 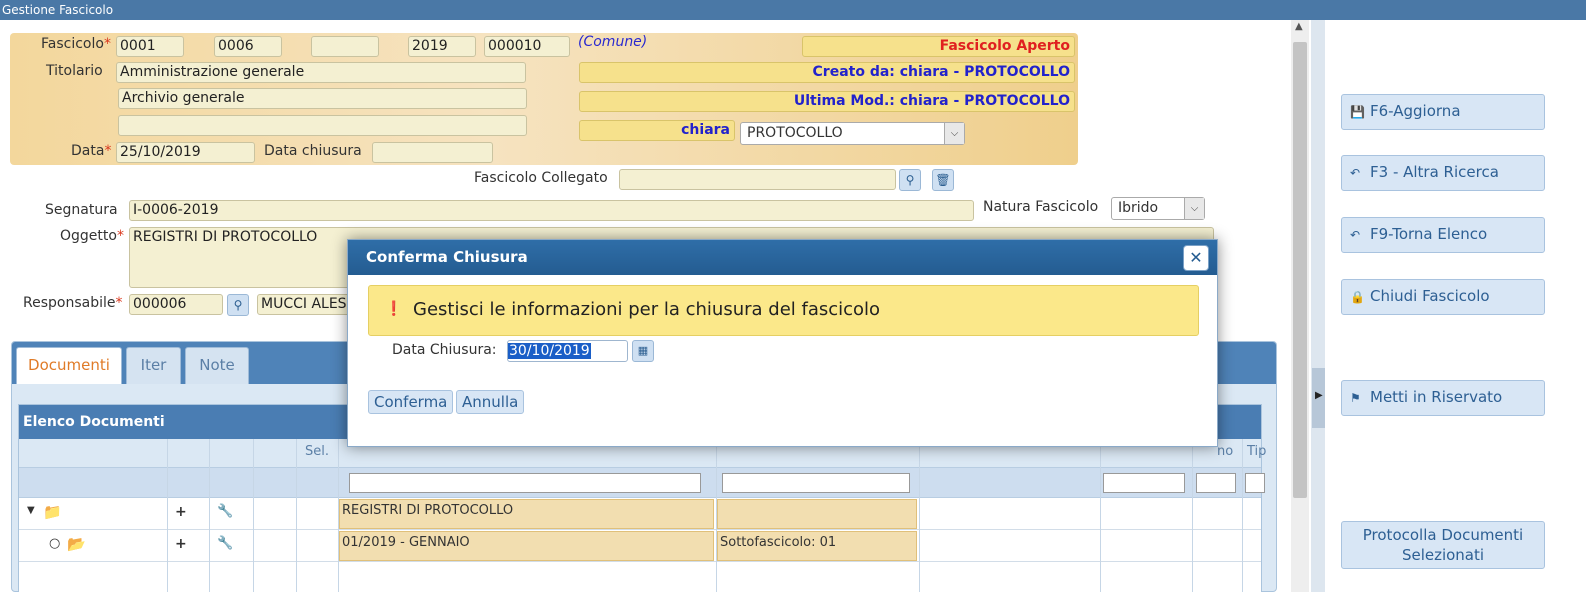 What do you see at coordinates (81, 210) in the screenshot?
I see `segnatura-label: Segnatura` at bounding box center [81, 210].